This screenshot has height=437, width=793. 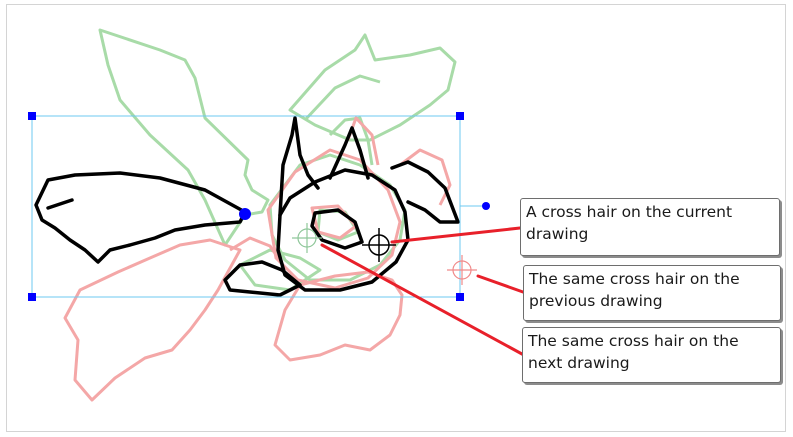 What do you see at coordinates (486, 206) in the screenshot?
I see `rotation-handle` at bounding box center [486, 206].